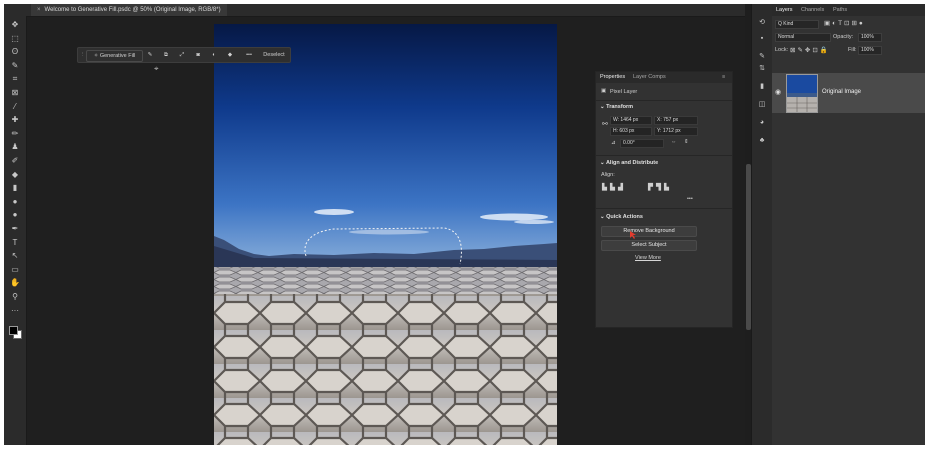 The width and height of the screenshot is (931, 450). What do you see at coordinates (15, 201) in the screenshot?
I see `blur-tool-icon: ●` at bounding box center [15, 201].